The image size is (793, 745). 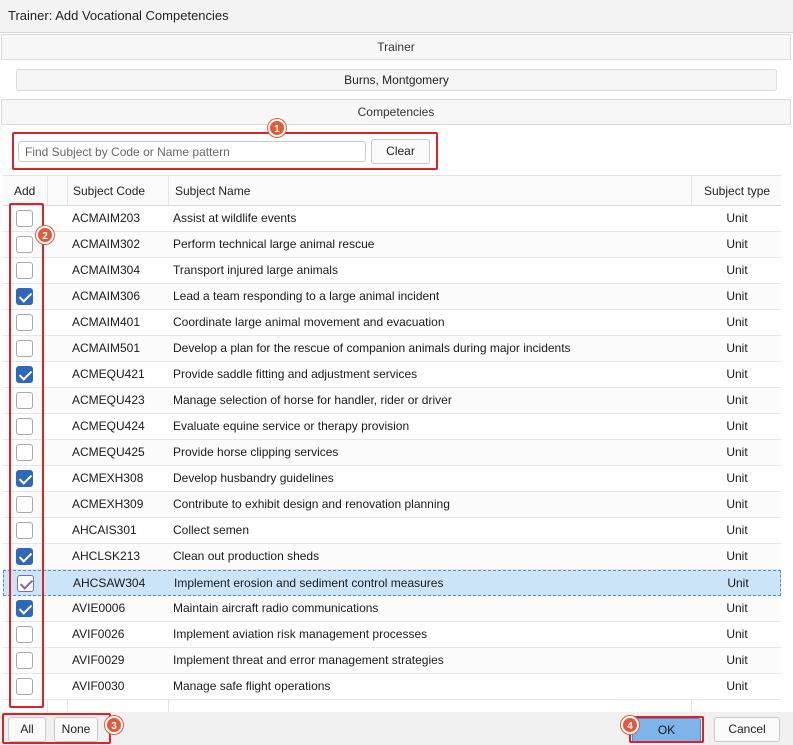 What do you see at coordinates (392, 219) in the screenshot?
I see `table-row: ACMAIM203 Assist at wildlife events Unit` at bounding box center [392, 219].